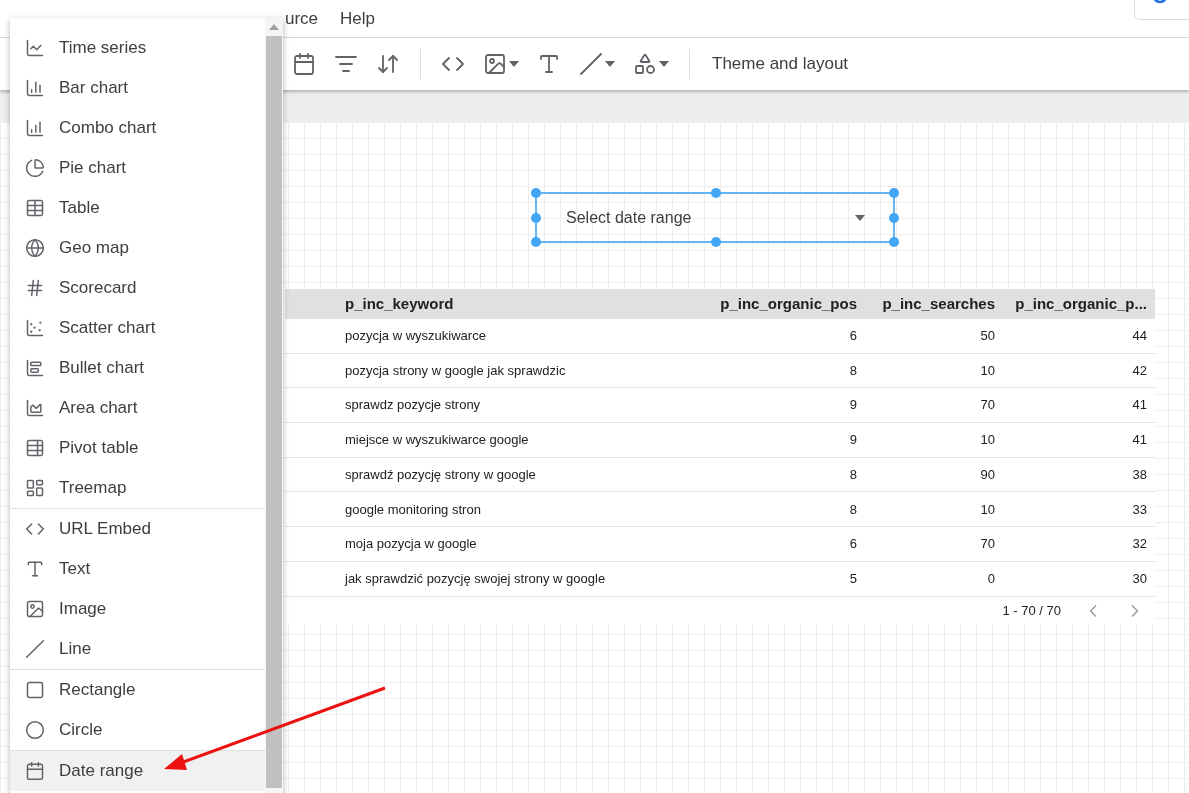 The width and height of the screenshot is (1189, 793). Describe the element at coordinates (137, 168) in the screenshot. I see `menu-item: Pie chart` at that location.